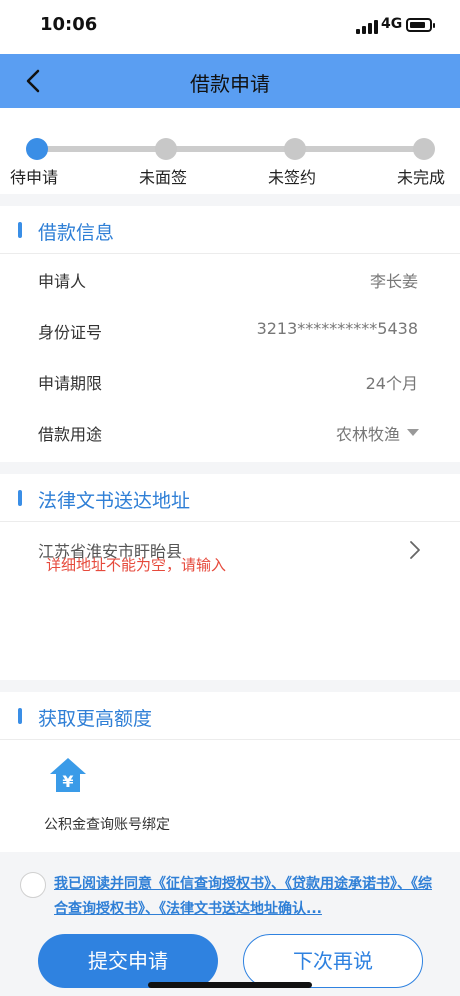 This screenshot has width=460, height=996. What do you see at coordinates (230, 498) in the screenshot?
I see `section-header: 法律文书送达地址` at bounding box center [230, 498].